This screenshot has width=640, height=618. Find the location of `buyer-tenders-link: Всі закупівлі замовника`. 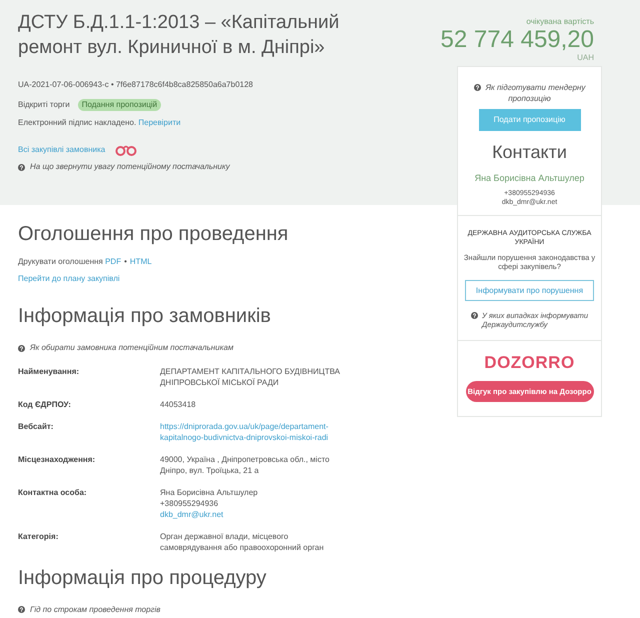

buyer-tenders-link: Всі закупівлі замовника is located at coordinates (62, 150).